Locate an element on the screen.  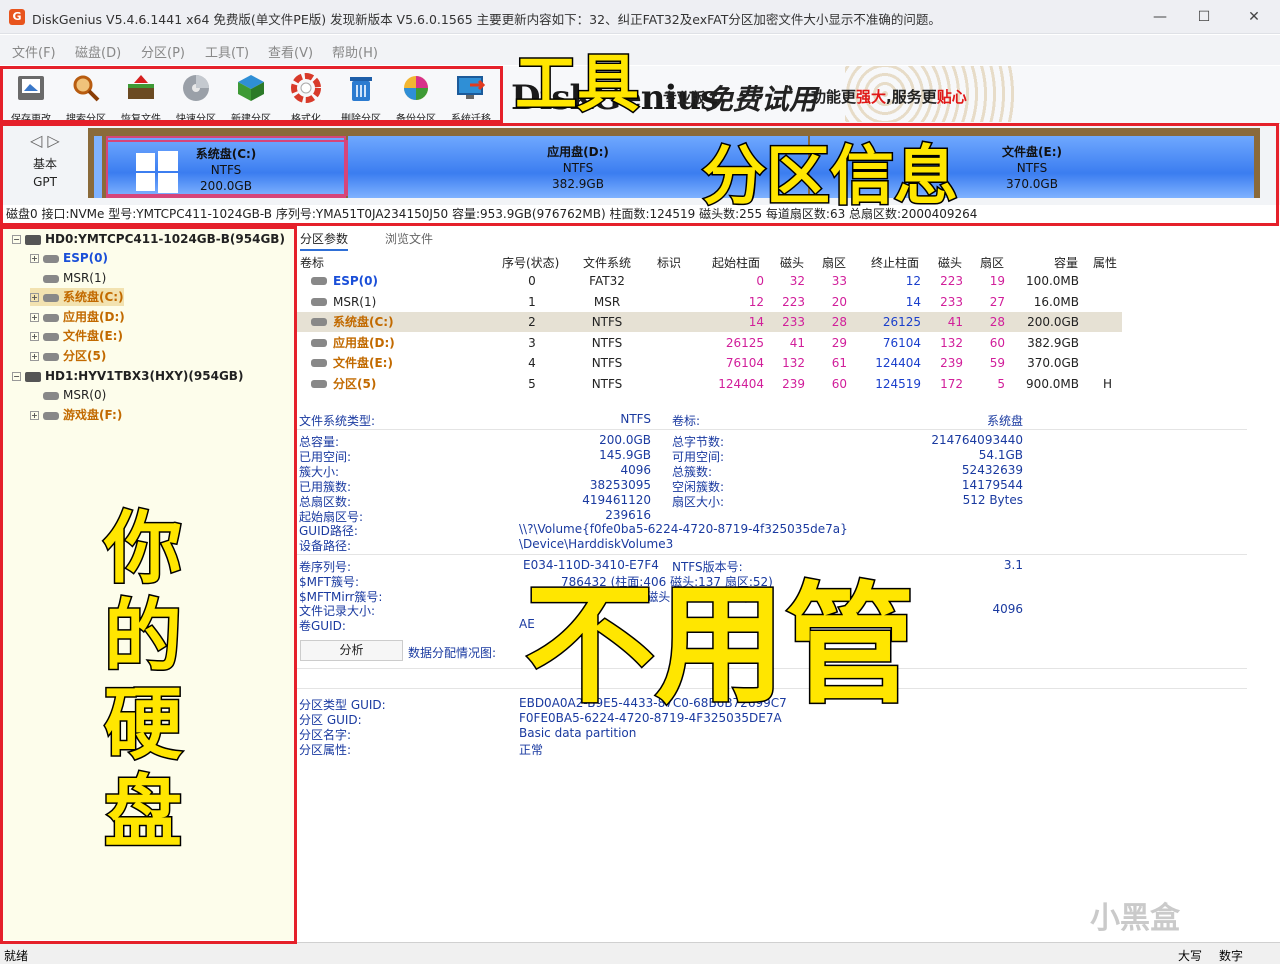
menu-view: 查看(V) is located at coordinates (290, 51).